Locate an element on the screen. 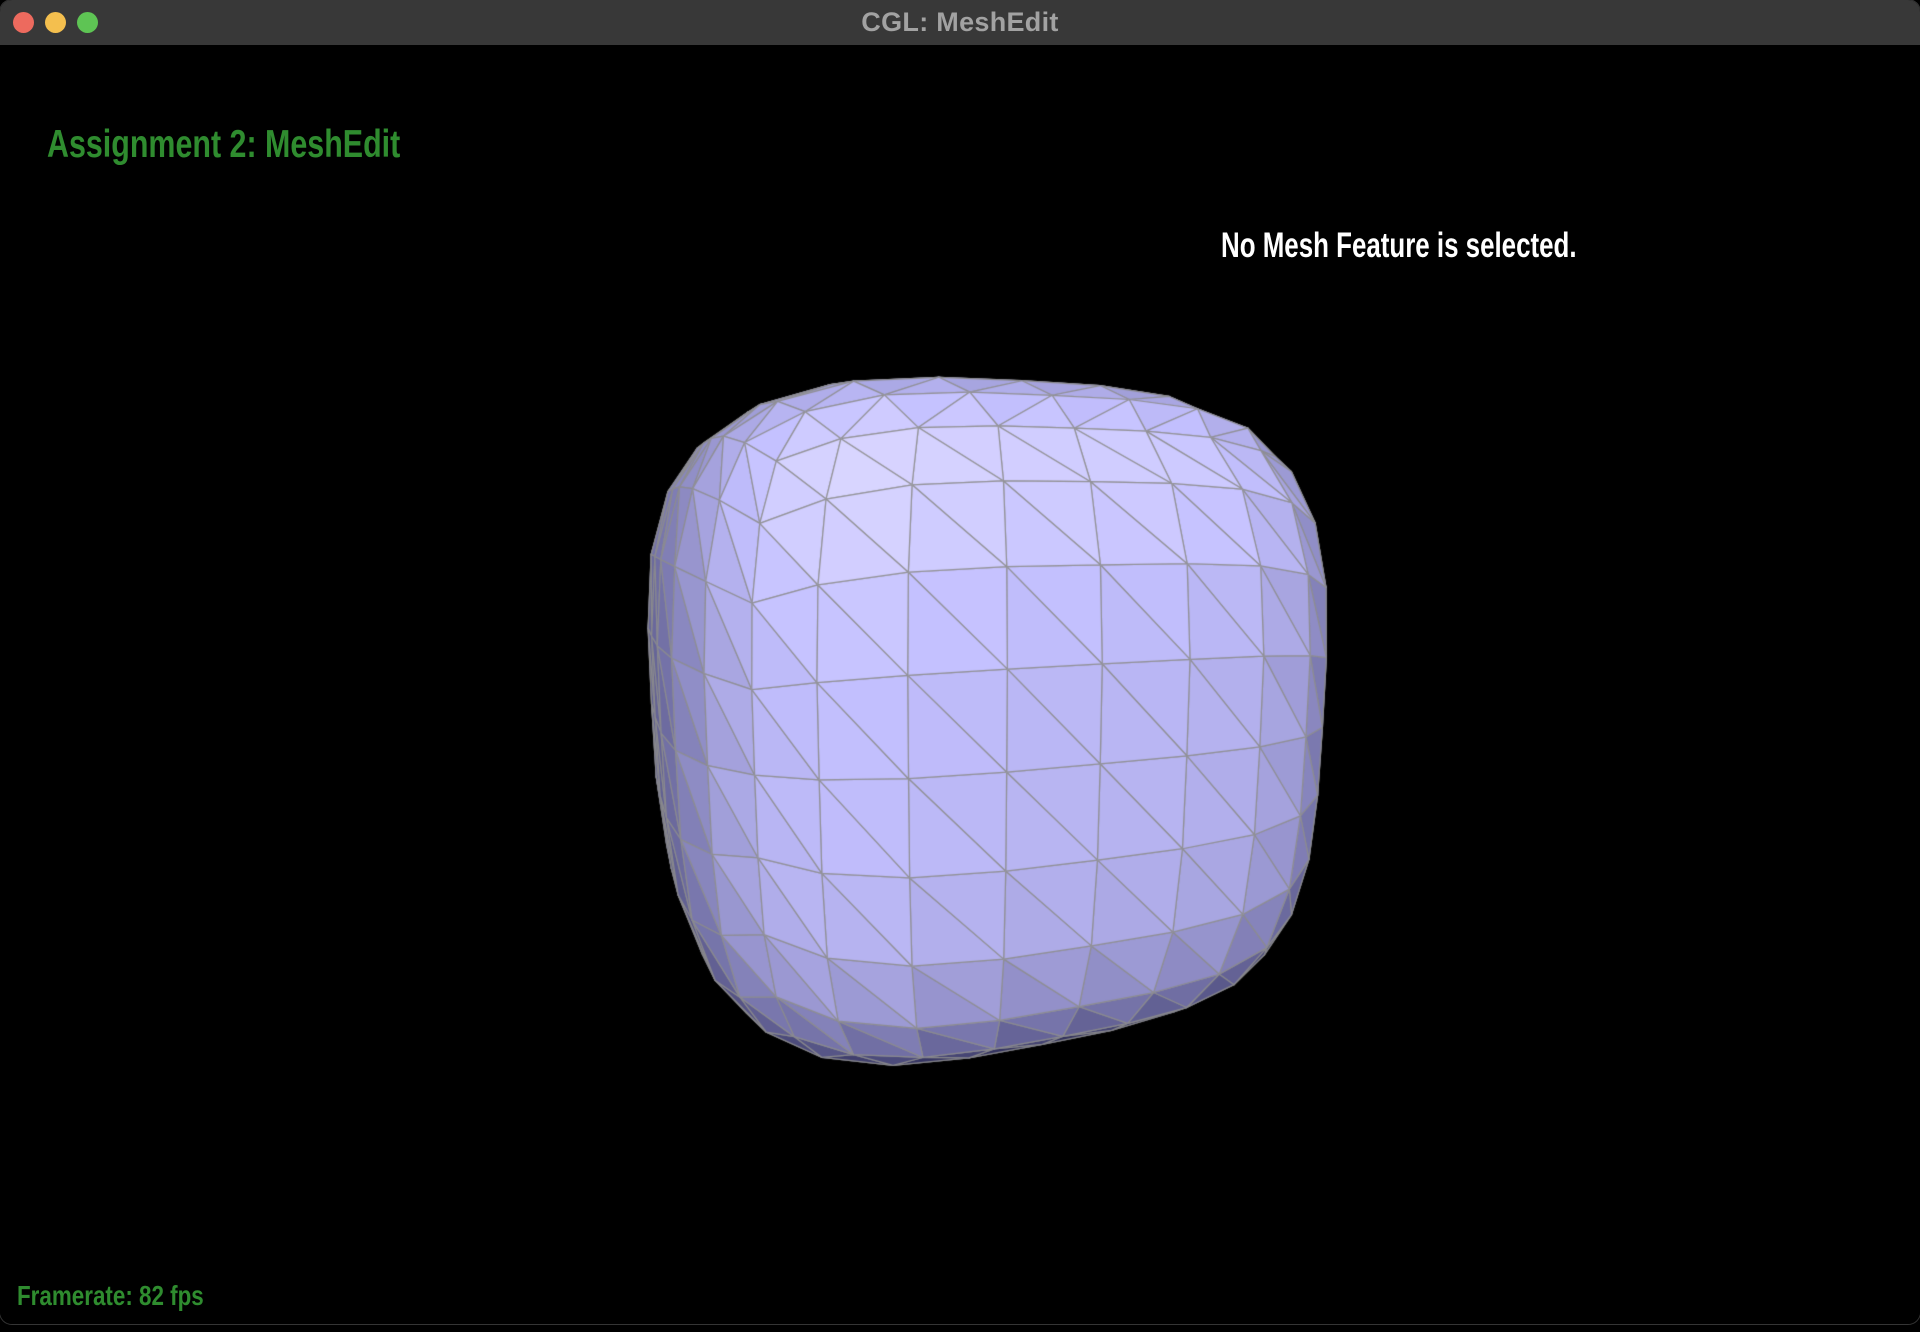 This screenshot has height=1332, width=1920. titlebar: CGL: MeshEdit is located at coordinates (960, 22).